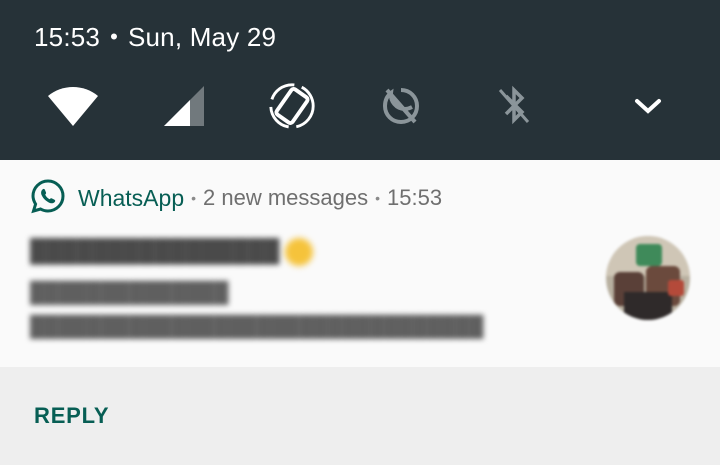 This screenshot has height=465, width=720. What do you see at coordinates (184, 106) in the screenshot?
I see `cellular-signal-icon` at bounding box center [184, 106].